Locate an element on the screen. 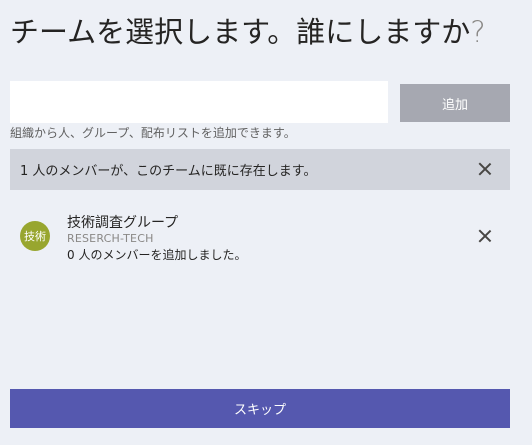 The height and width of the screenshot is (445, 532). member-search-input is located at coordinates (199, 102).